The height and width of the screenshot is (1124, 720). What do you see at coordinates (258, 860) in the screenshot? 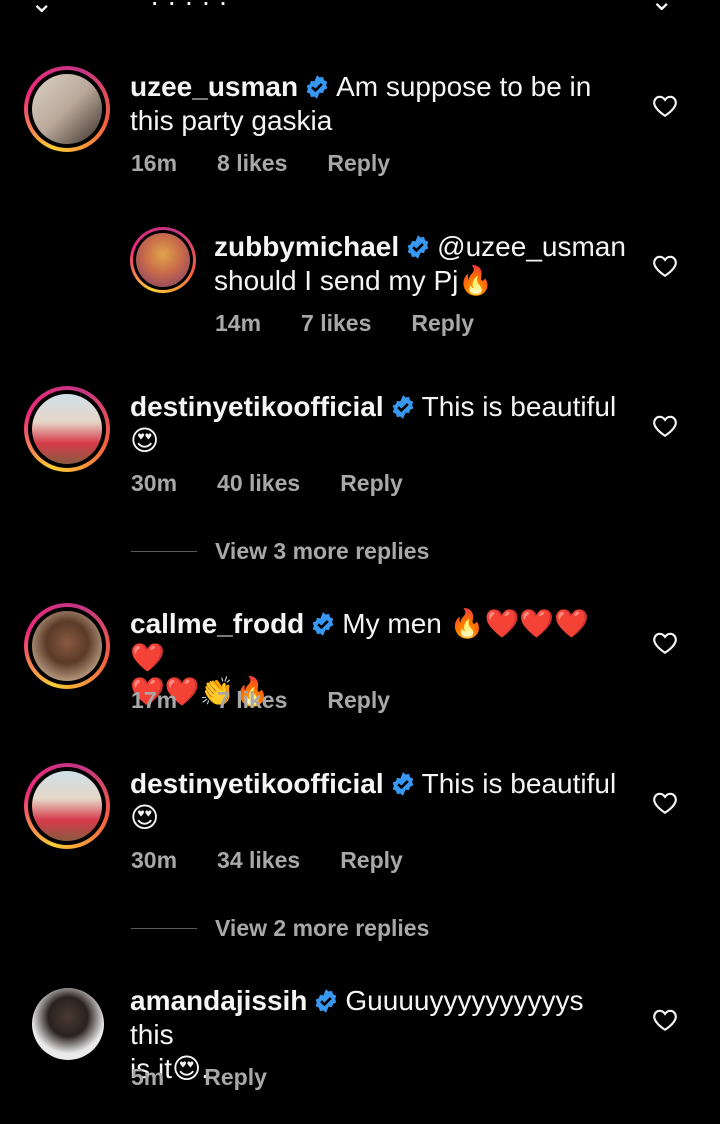
I see `likes-count: 34 likes` at bounding box center [258, 860].